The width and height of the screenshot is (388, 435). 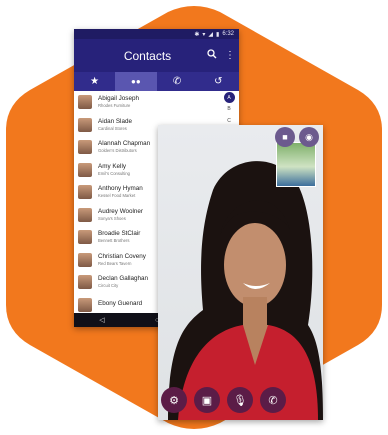 I want to click on battery-icon: ▮, so click(x=218, y=34).